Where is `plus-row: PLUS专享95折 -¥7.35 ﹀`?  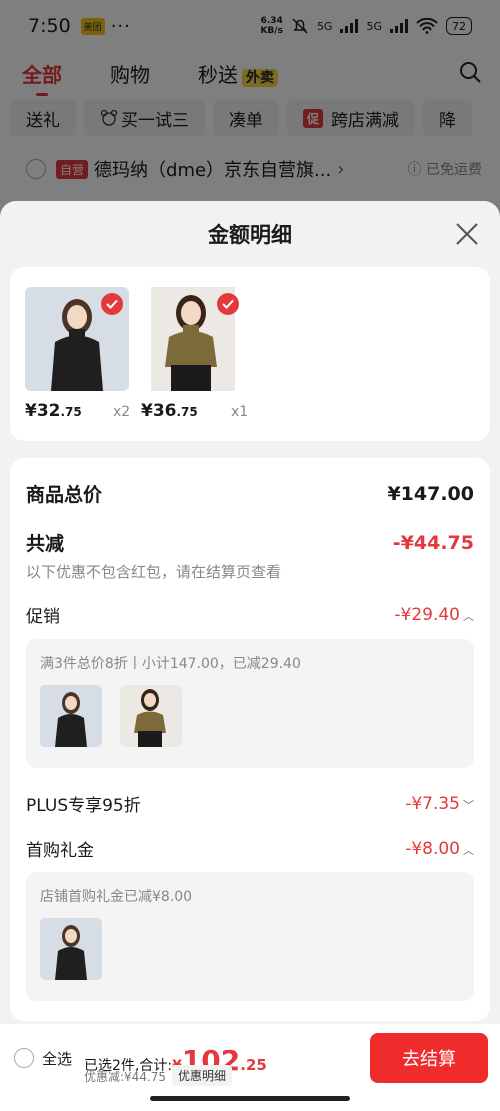
plus-row: PLUS专享95折 -¥7.35 ﹀ is located at coordinates (250, 804).